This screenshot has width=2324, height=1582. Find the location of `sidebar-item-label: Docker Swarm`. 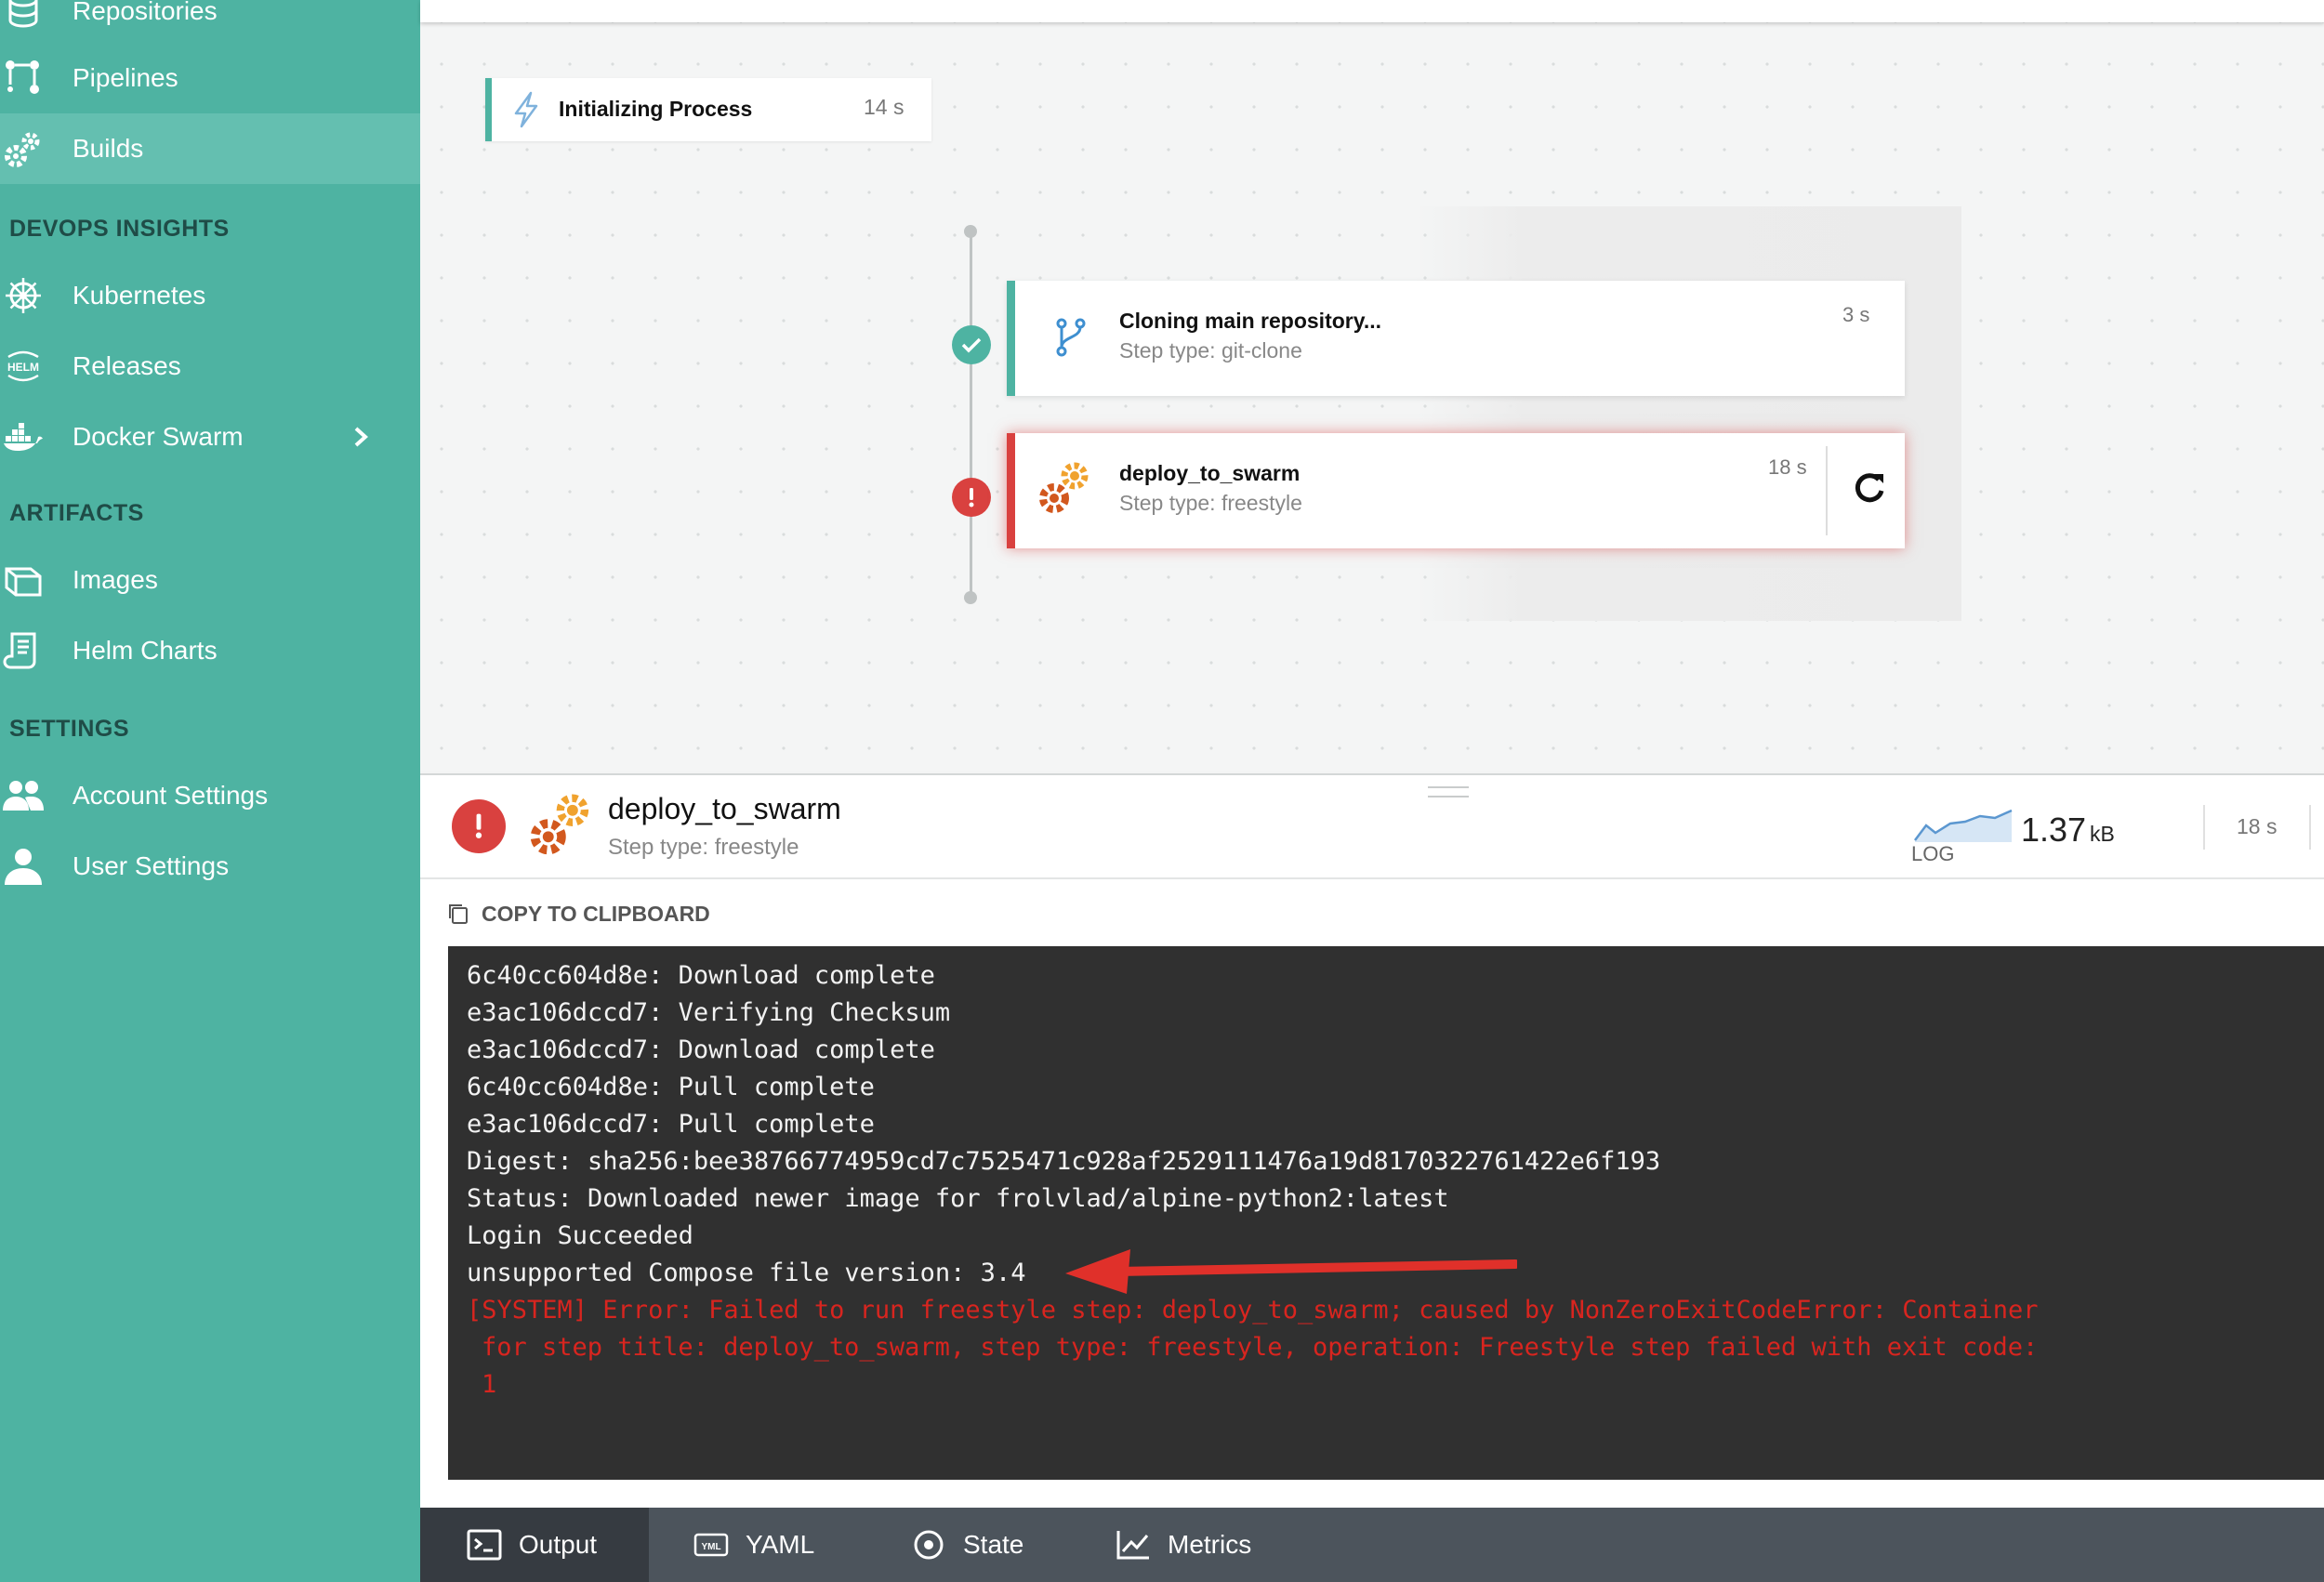

sidebar-item-label: Docker Swarm is located at coordinates (158, 437).